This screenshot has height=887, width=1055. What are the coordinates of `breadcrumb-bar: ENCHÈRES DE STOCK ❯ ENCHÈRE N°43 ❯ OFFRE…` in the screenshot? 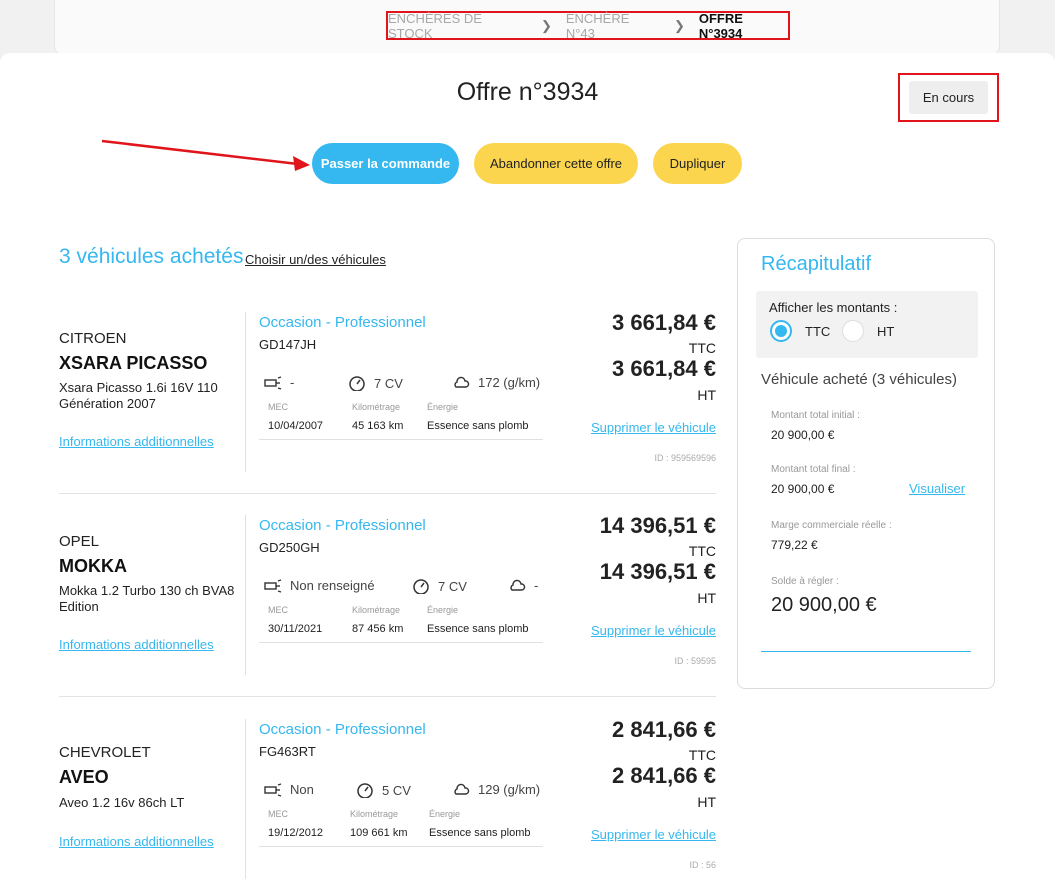 It's located at (527, 28).